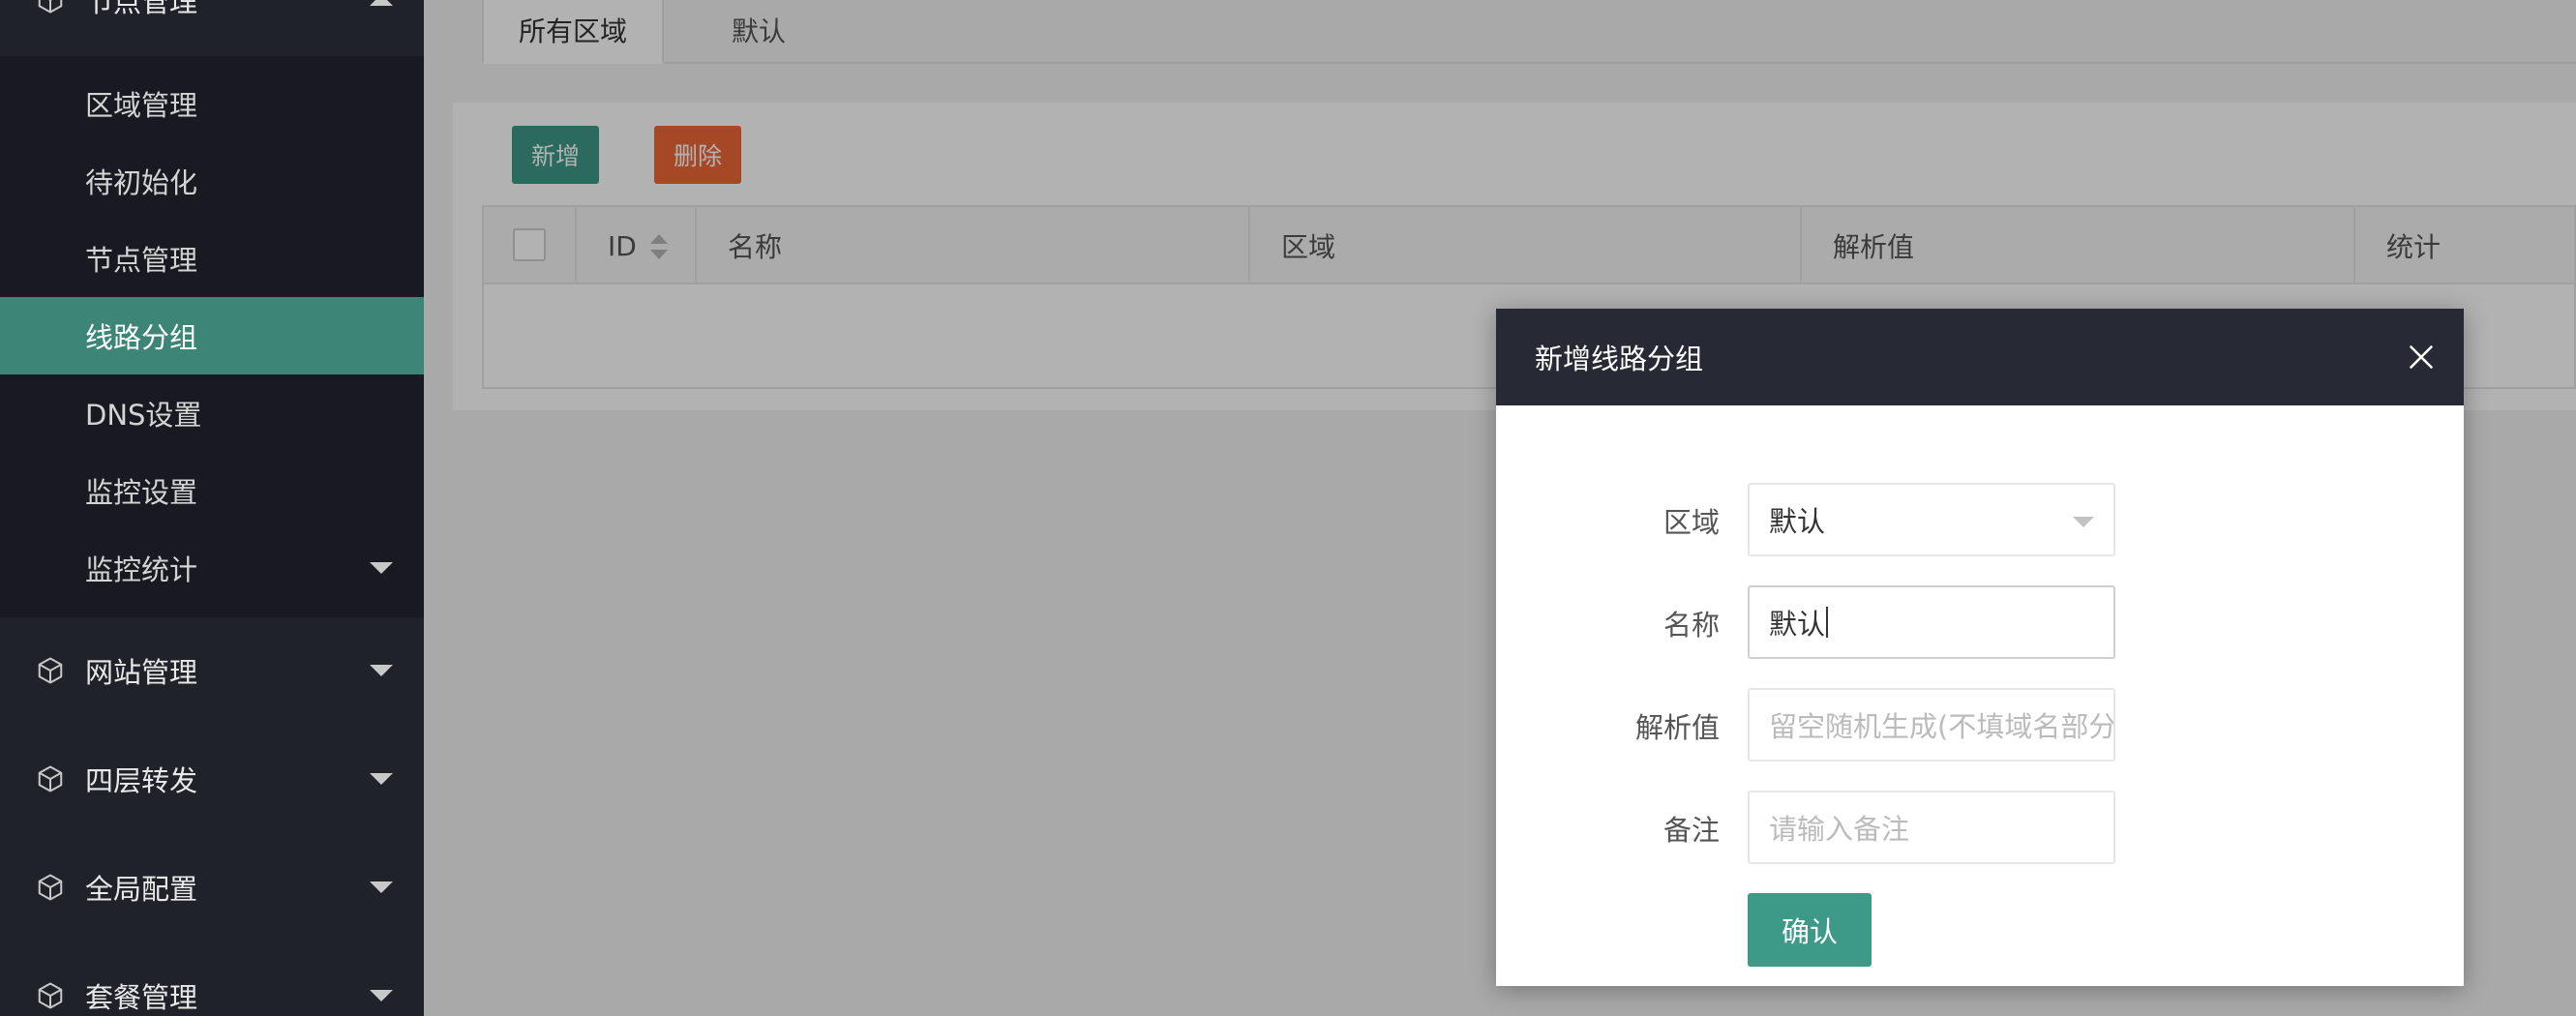 The height and width of the screenshot is (1016, 2576). What do you see at coordinates (212, 181) in the screenshot?
I see `sidebar-item-pending-init: 待初始化` at bounding box center [212, 181].